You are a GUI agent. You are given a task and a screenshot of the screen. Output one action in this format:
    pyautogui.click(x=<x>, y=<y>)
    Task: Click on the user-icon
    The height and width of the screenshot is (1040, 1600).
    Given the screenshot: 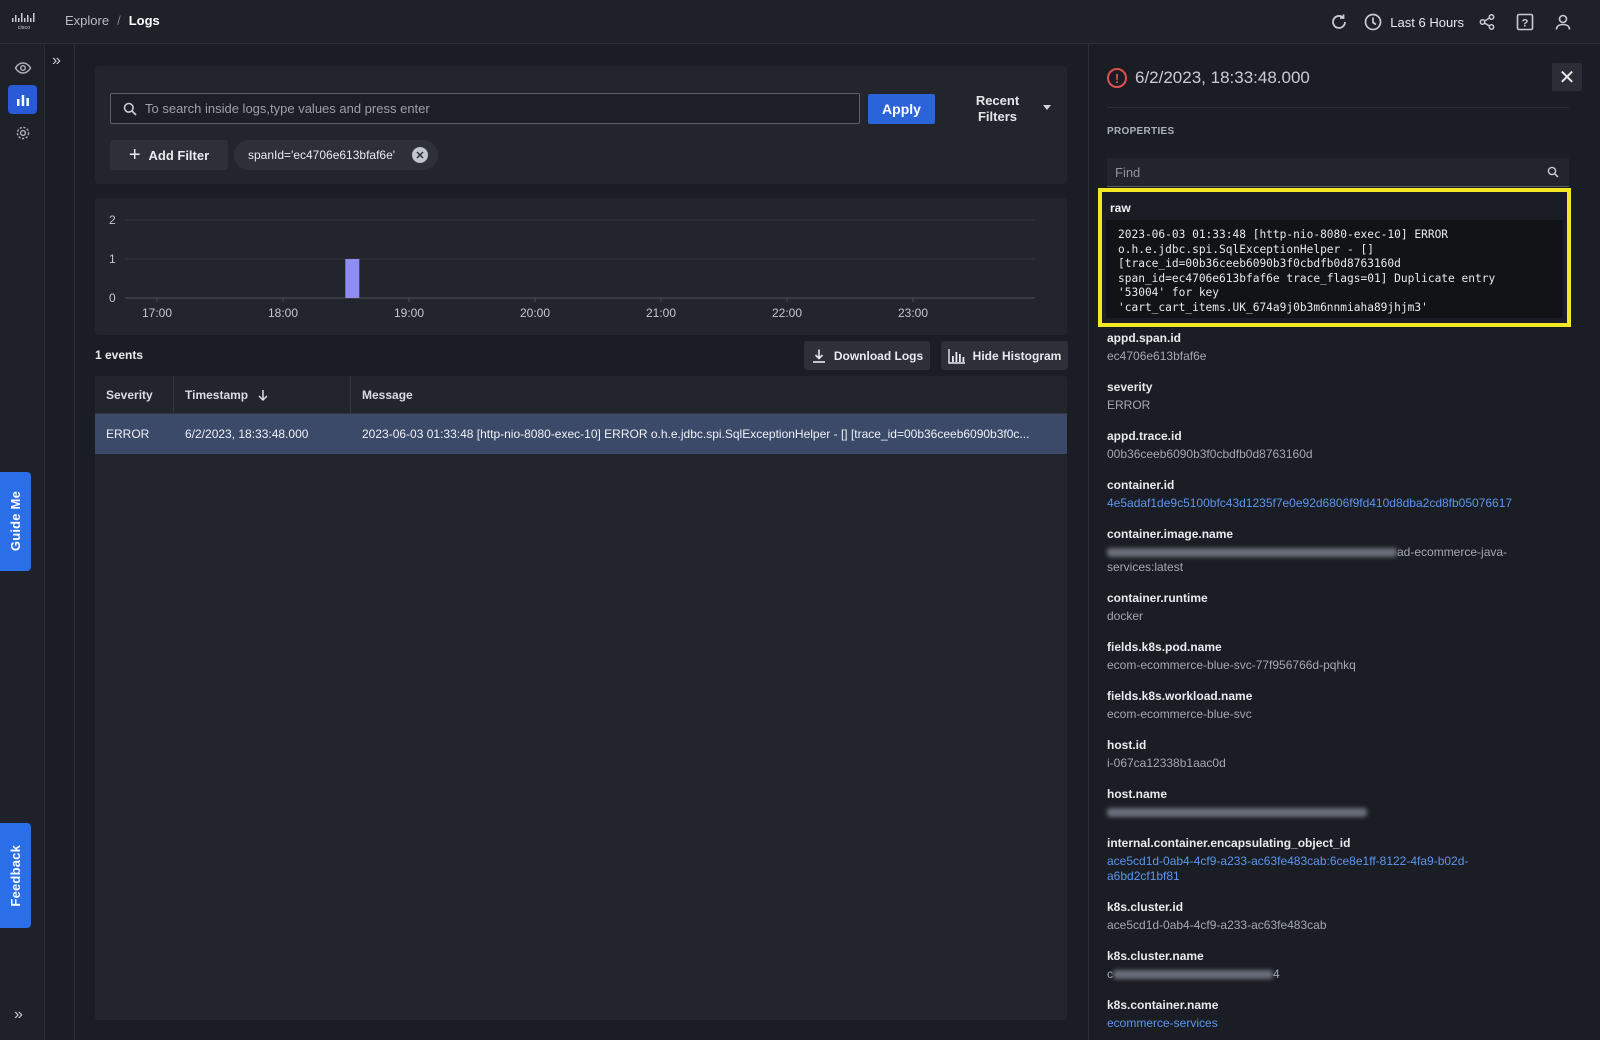 What is the action you would take?
    pyautogui.click(x=1563, y=22)
    